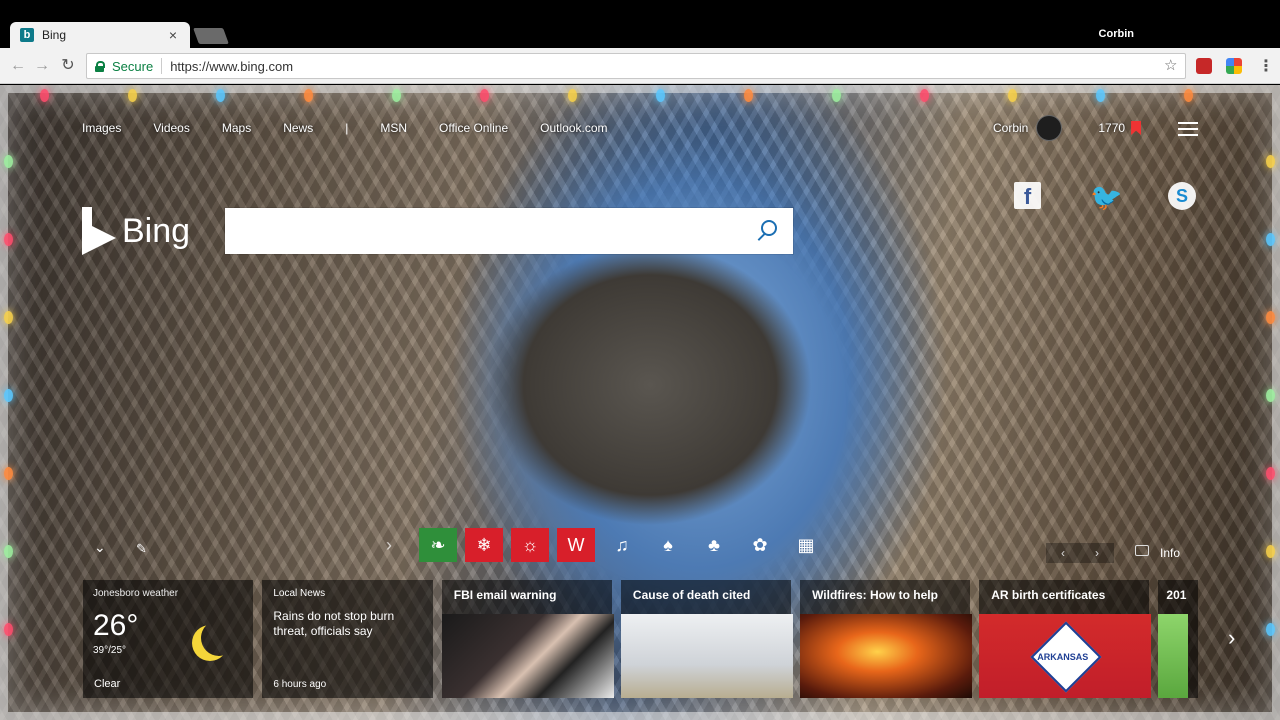 The height and width of the screenshot is (720, 1280). What do you see at coordinates (1178, 639) in the screenshot?
I see `news-tile-partial: 201` at bounding box center [1178, 639].